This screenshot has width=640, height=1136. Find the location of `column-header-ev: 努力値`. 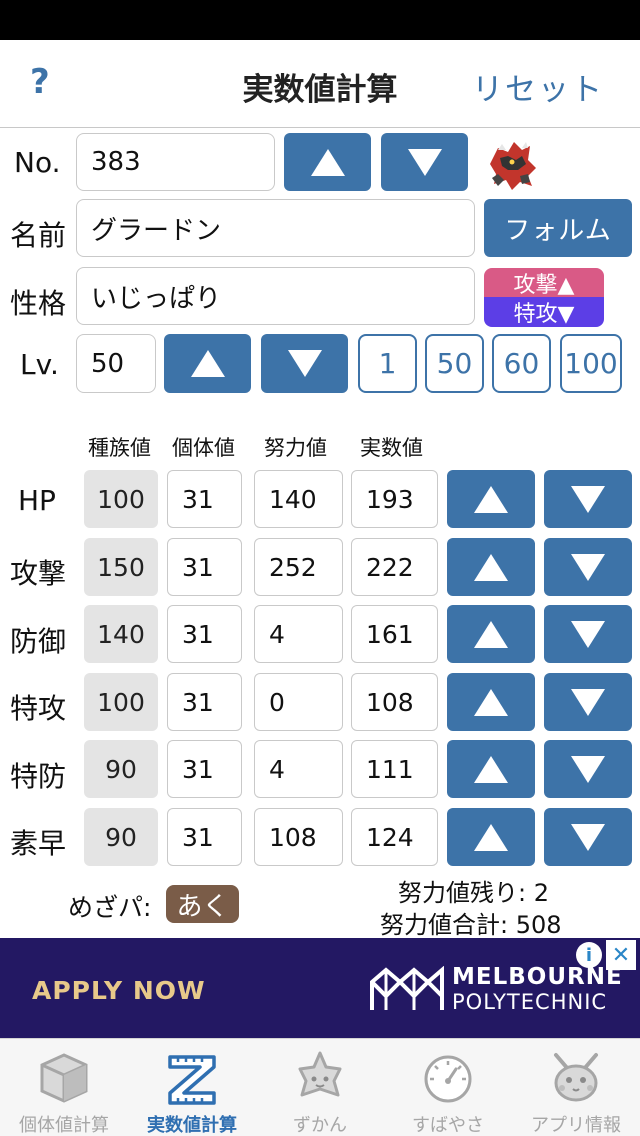

column-header-ev: 努力値 is located at coordinates (295, 448).